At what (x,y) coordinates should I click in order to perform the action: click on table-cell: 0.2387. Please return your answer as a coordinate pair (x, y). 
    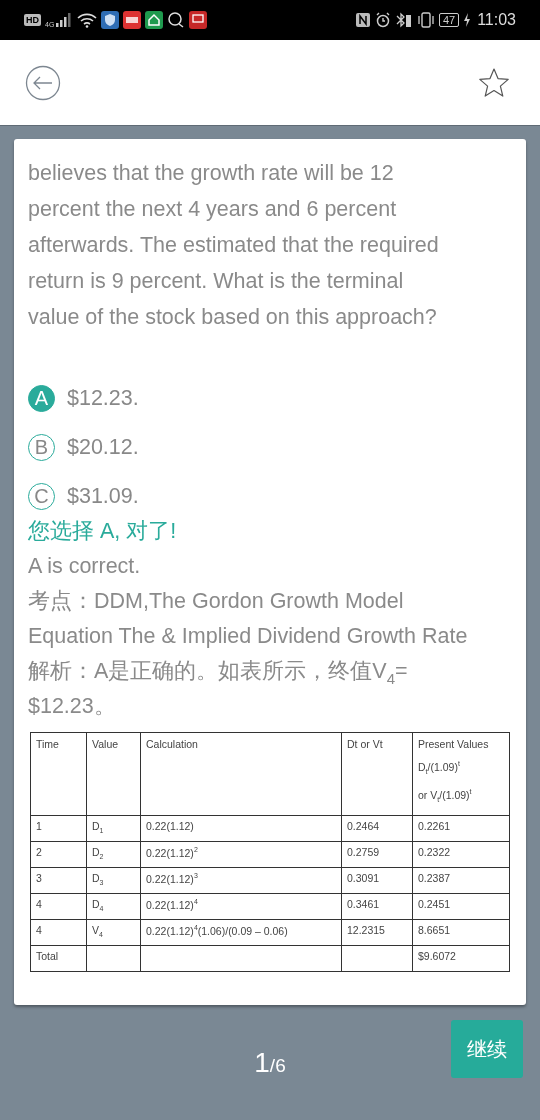
    Looking at the image, I should click on (461, 880).